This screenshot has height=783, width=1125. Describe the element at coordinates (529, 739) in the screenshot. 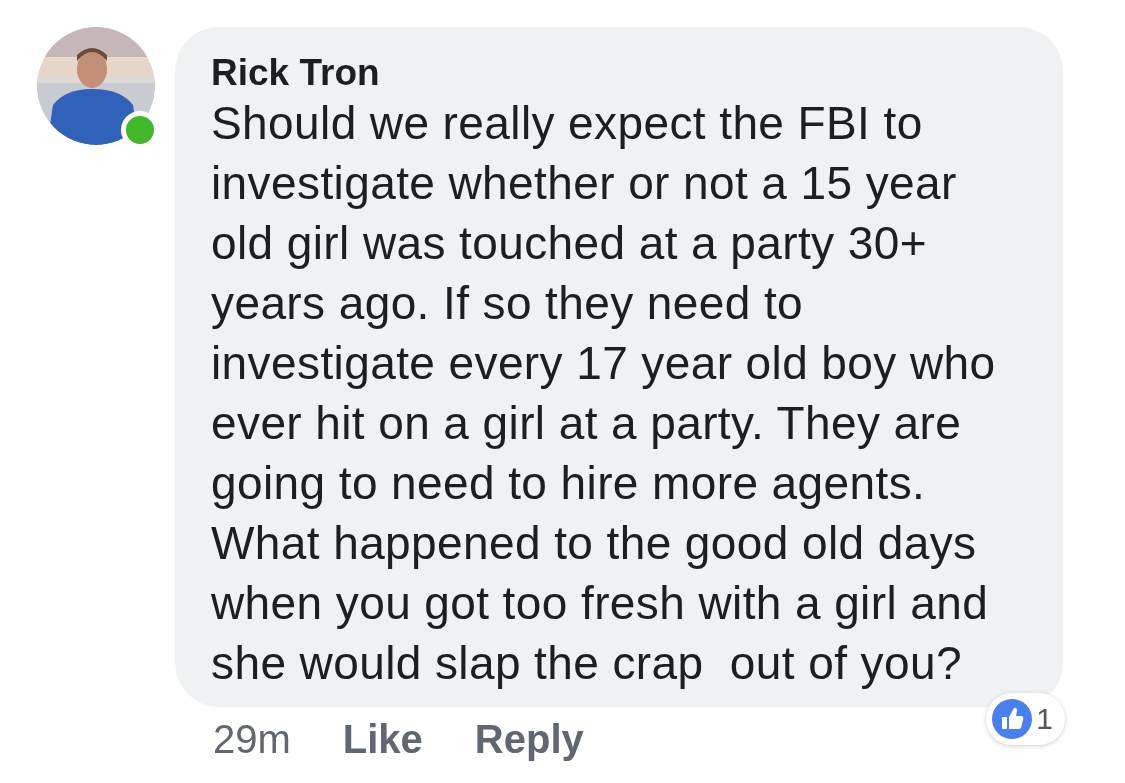

I see `action-link: Reply` at that location.